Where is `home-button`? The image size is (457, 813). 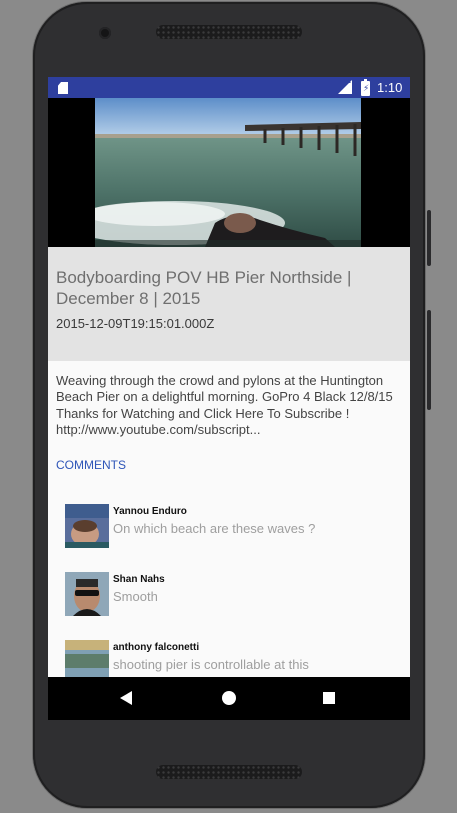 home-button is located at coordinates (229, 698).